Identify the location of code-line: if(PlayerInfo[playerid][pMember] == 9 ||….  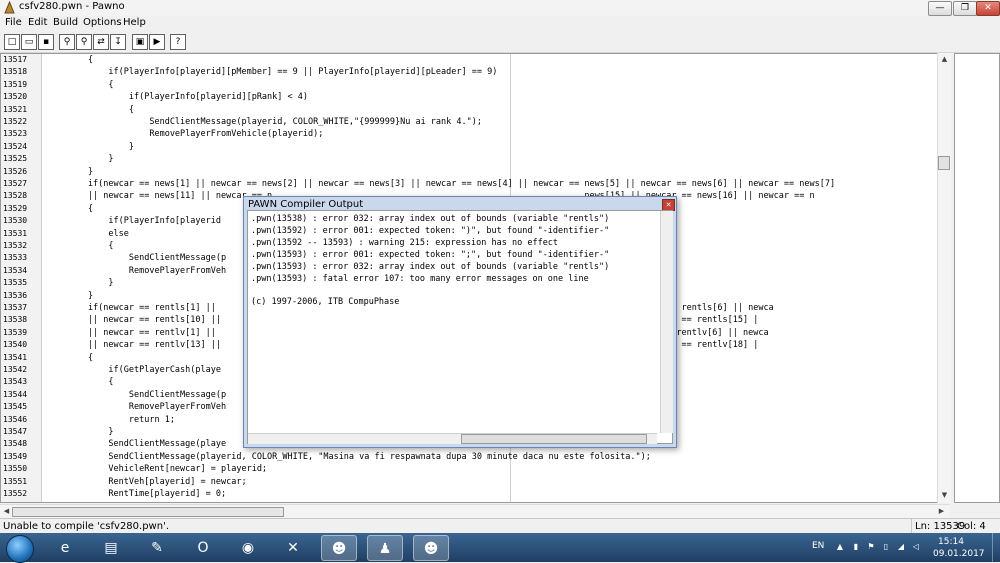
(272, 72).